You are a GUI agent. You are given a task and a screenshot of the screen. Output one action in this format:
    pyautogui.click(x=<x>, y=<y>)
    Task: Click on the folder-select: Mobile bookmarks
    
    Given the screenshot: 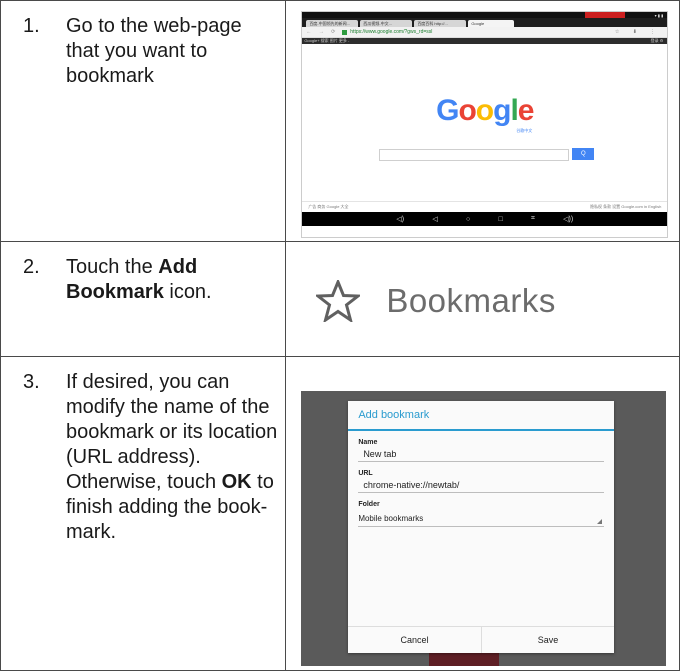 What is the action you would take?
    pyautogui.click(x=481, y=519)
    